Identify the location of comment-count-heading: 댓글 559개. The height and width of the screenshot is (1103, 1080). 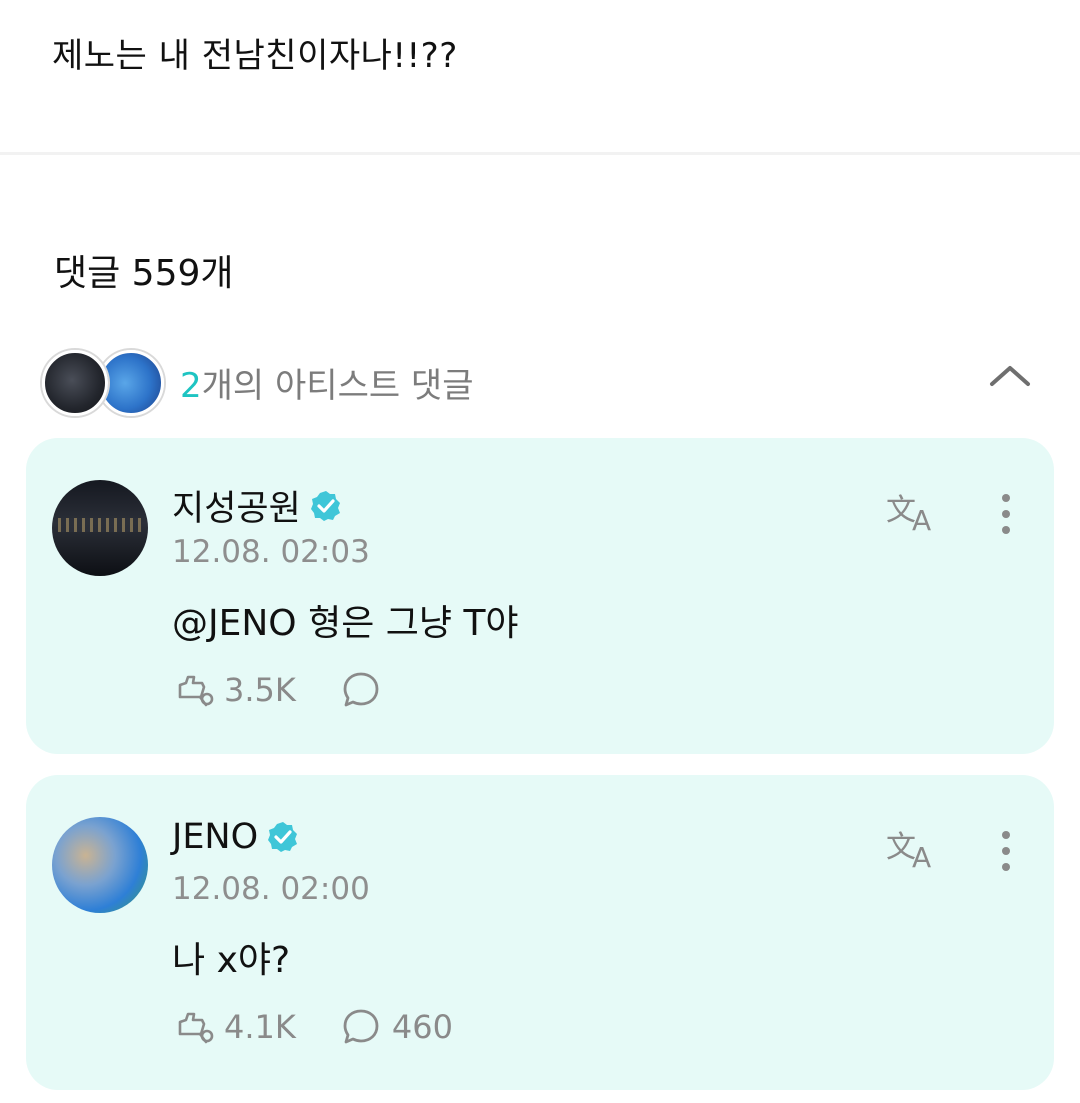
(144, 273).